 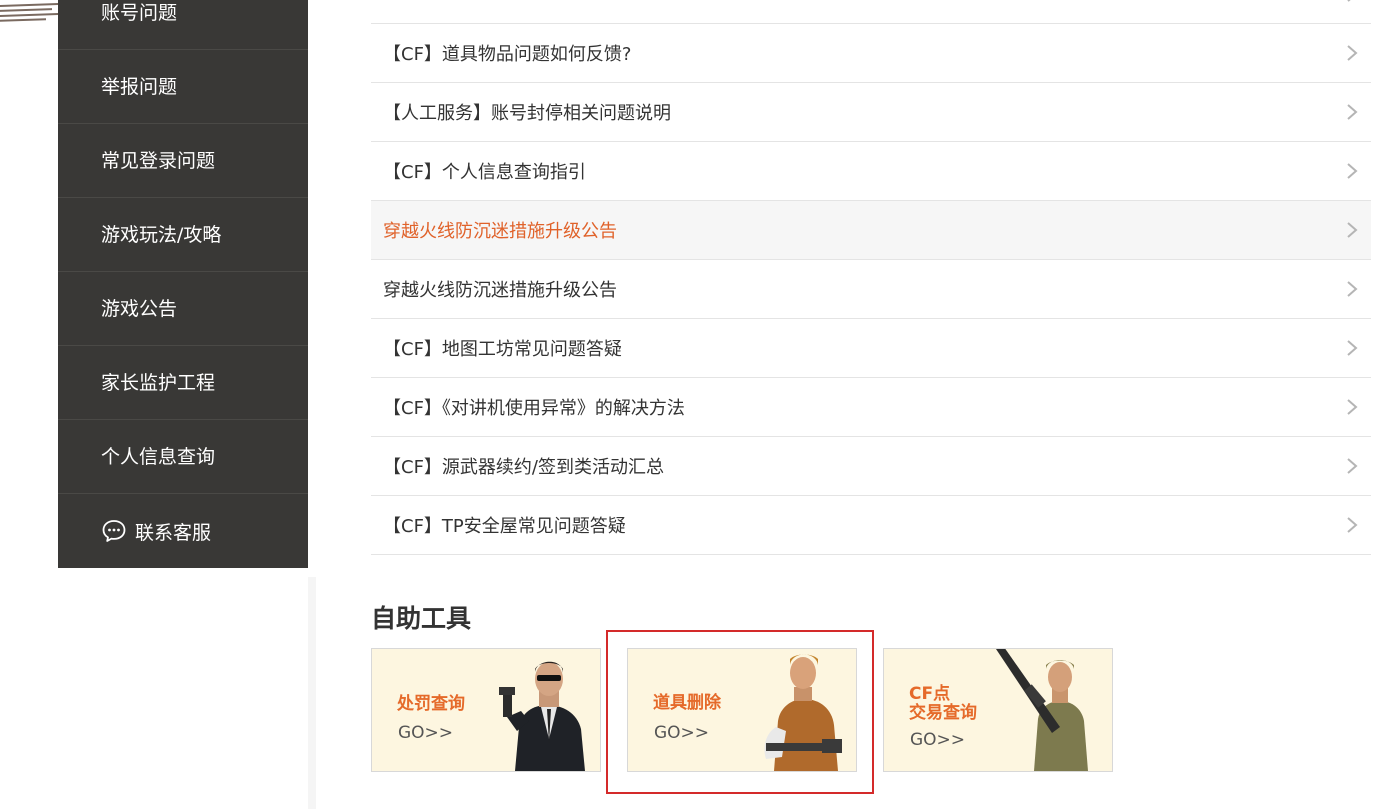 What do you see at coordinates (507, 54) in the screenshot?
I see `list-item-title: 【CF】道具物品问题如何反馈?` at bounding box center [507, 54].